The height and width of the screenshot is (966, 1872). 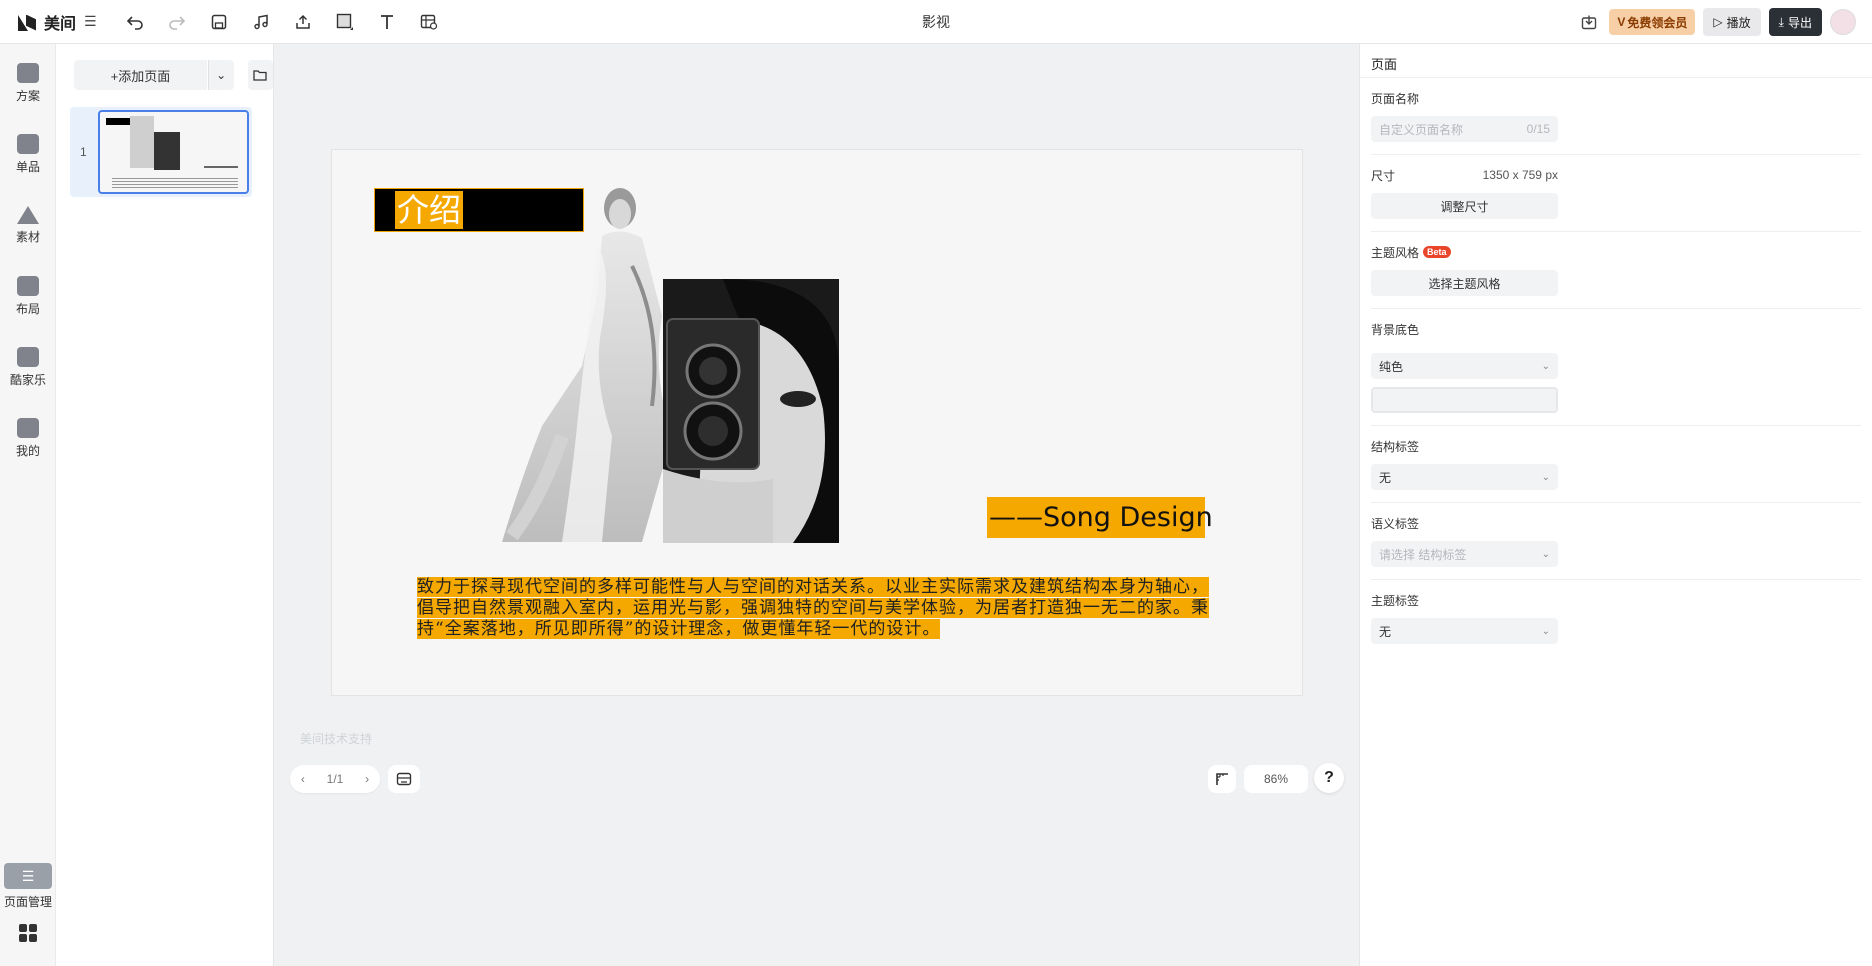 I want to click on shape-icon, so click(x=345, y=22).